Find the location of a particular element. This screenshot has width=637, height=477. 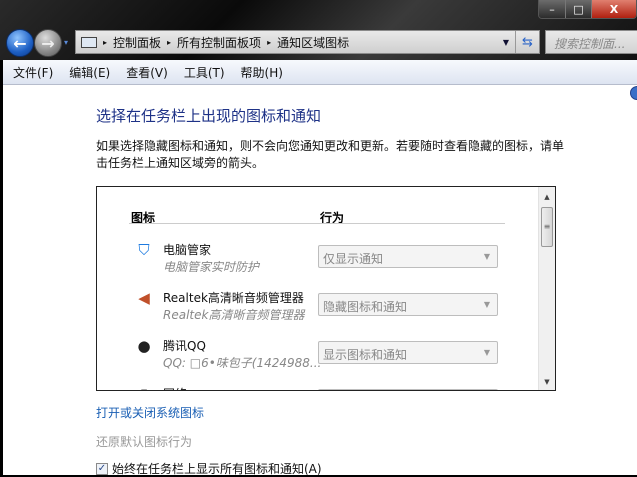

checkbox-checked-icon: ✓ is located at coordinates (102, 468).